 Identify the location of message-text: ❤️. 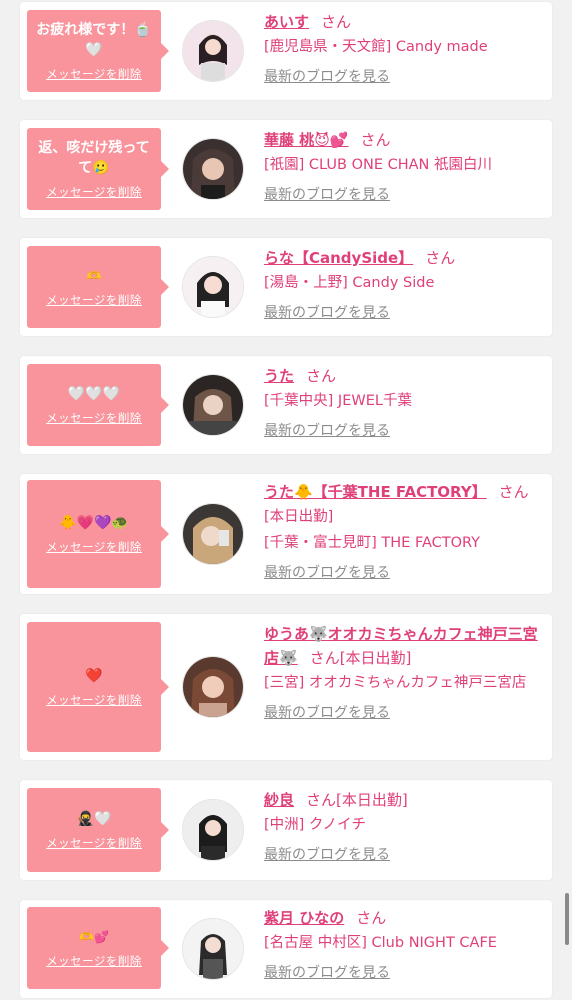
(94, 676).